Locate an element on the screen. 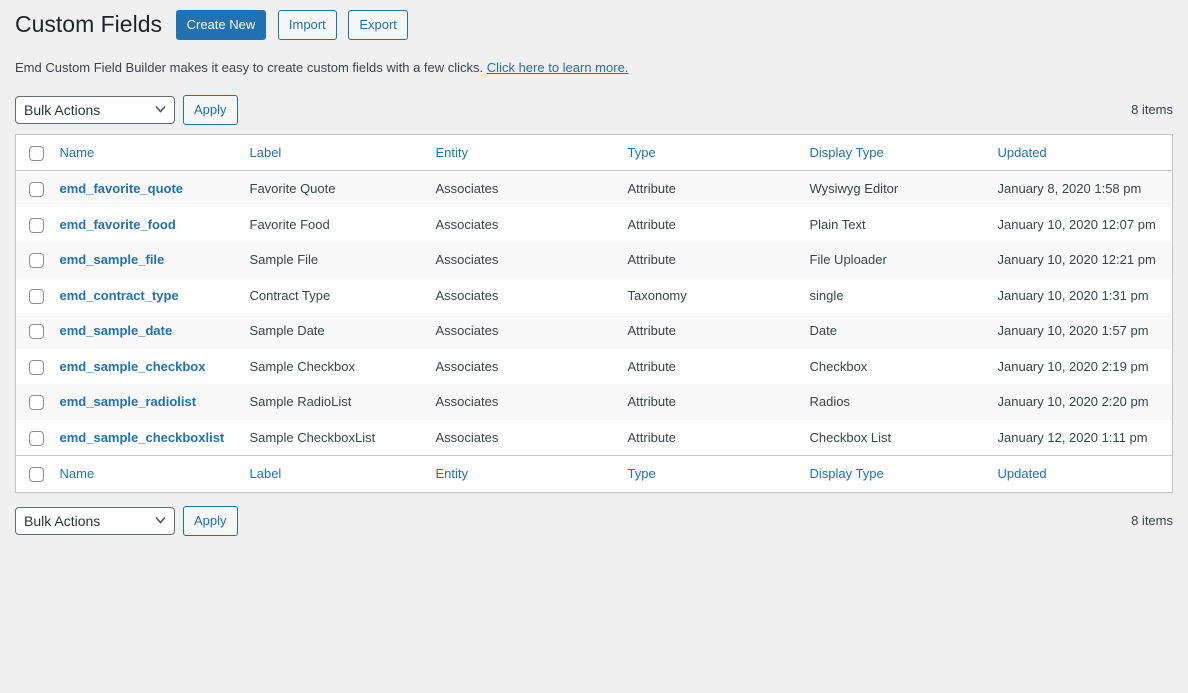 The width and height of the screenshot is (1188, 693). bulk-actions-select-wrap-bottom: Bulk Actions is located at coordinates (95, 520).